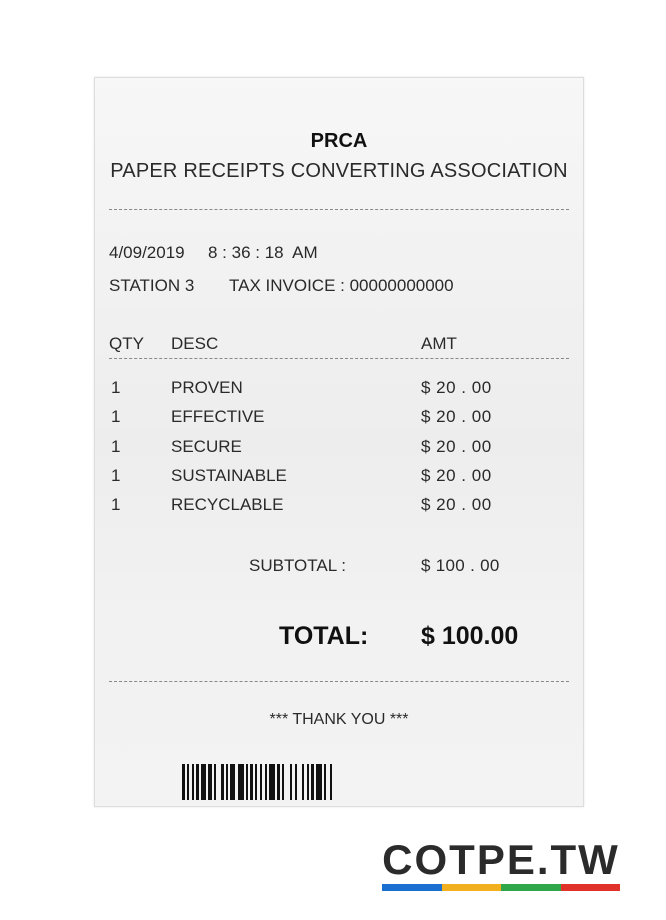 This screenshot has width=666, height=920. I want to click on watermark-logo: COTPE.TW, so click(501, 866).